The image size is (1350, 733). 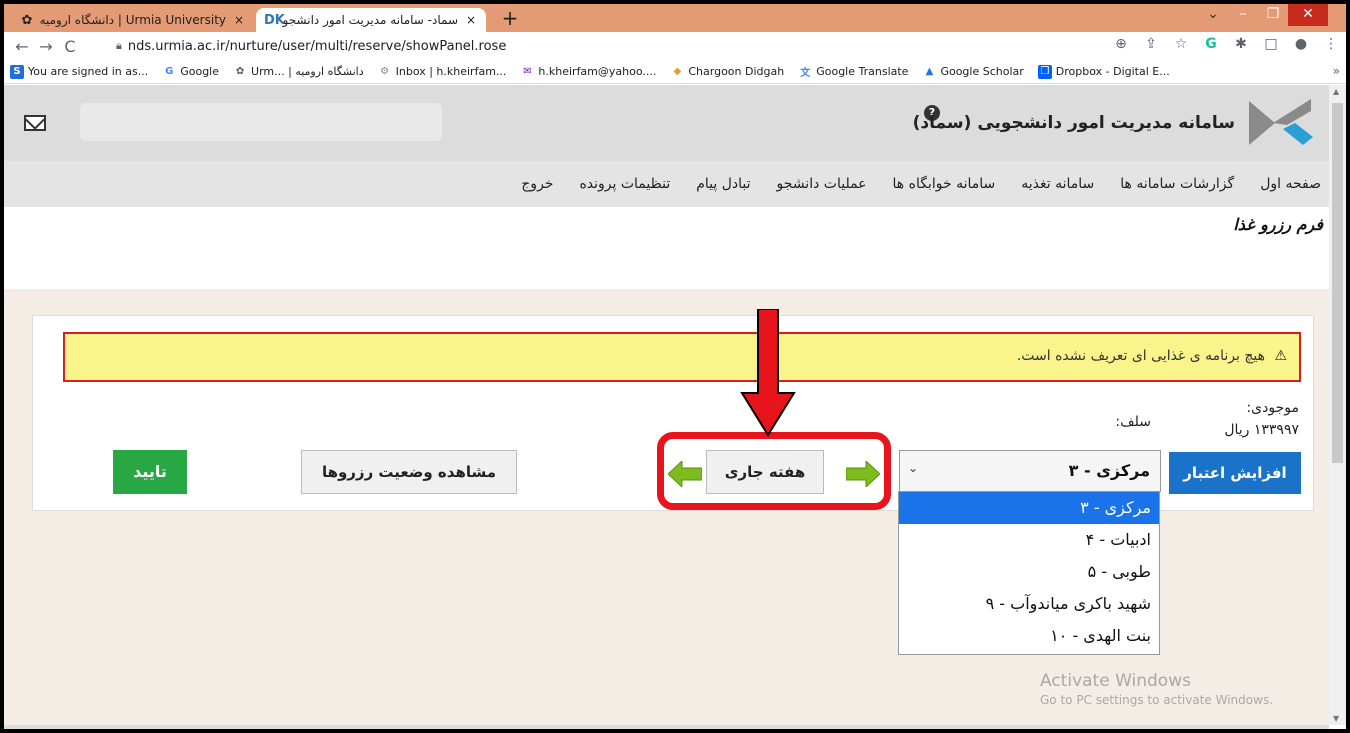 I want to click on lock-icon: 🔒︎, so click(x=119, y=45).